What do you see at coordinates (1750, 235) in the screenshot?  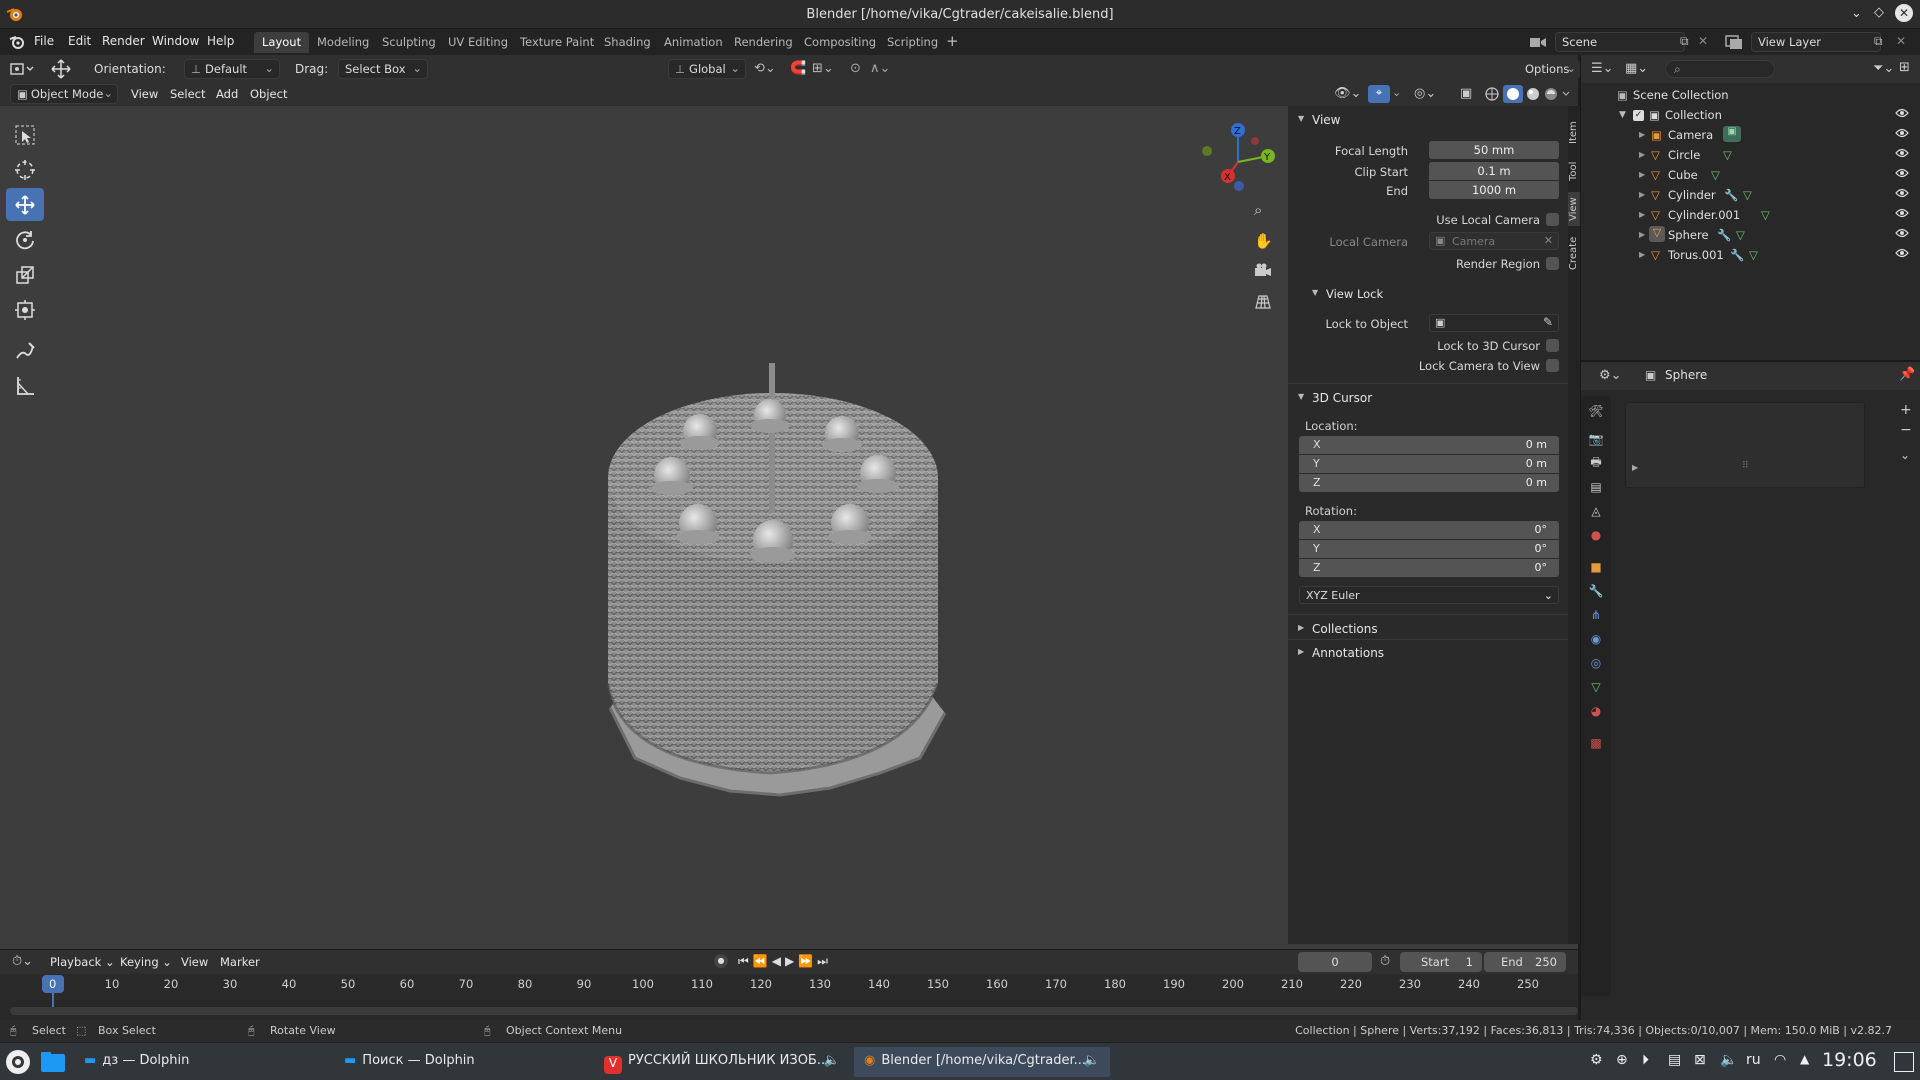 I see `outliner-item-sphere: ▶ ▽ Sphere 🔧 ▽` at bounding box center [1750, 235].